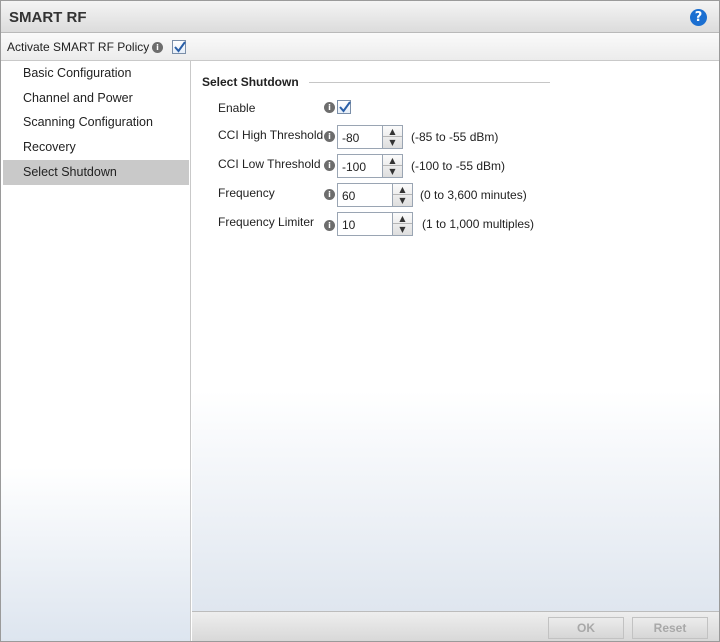  I want to click on title-bar: SMART RF ?, so click(360, 17).